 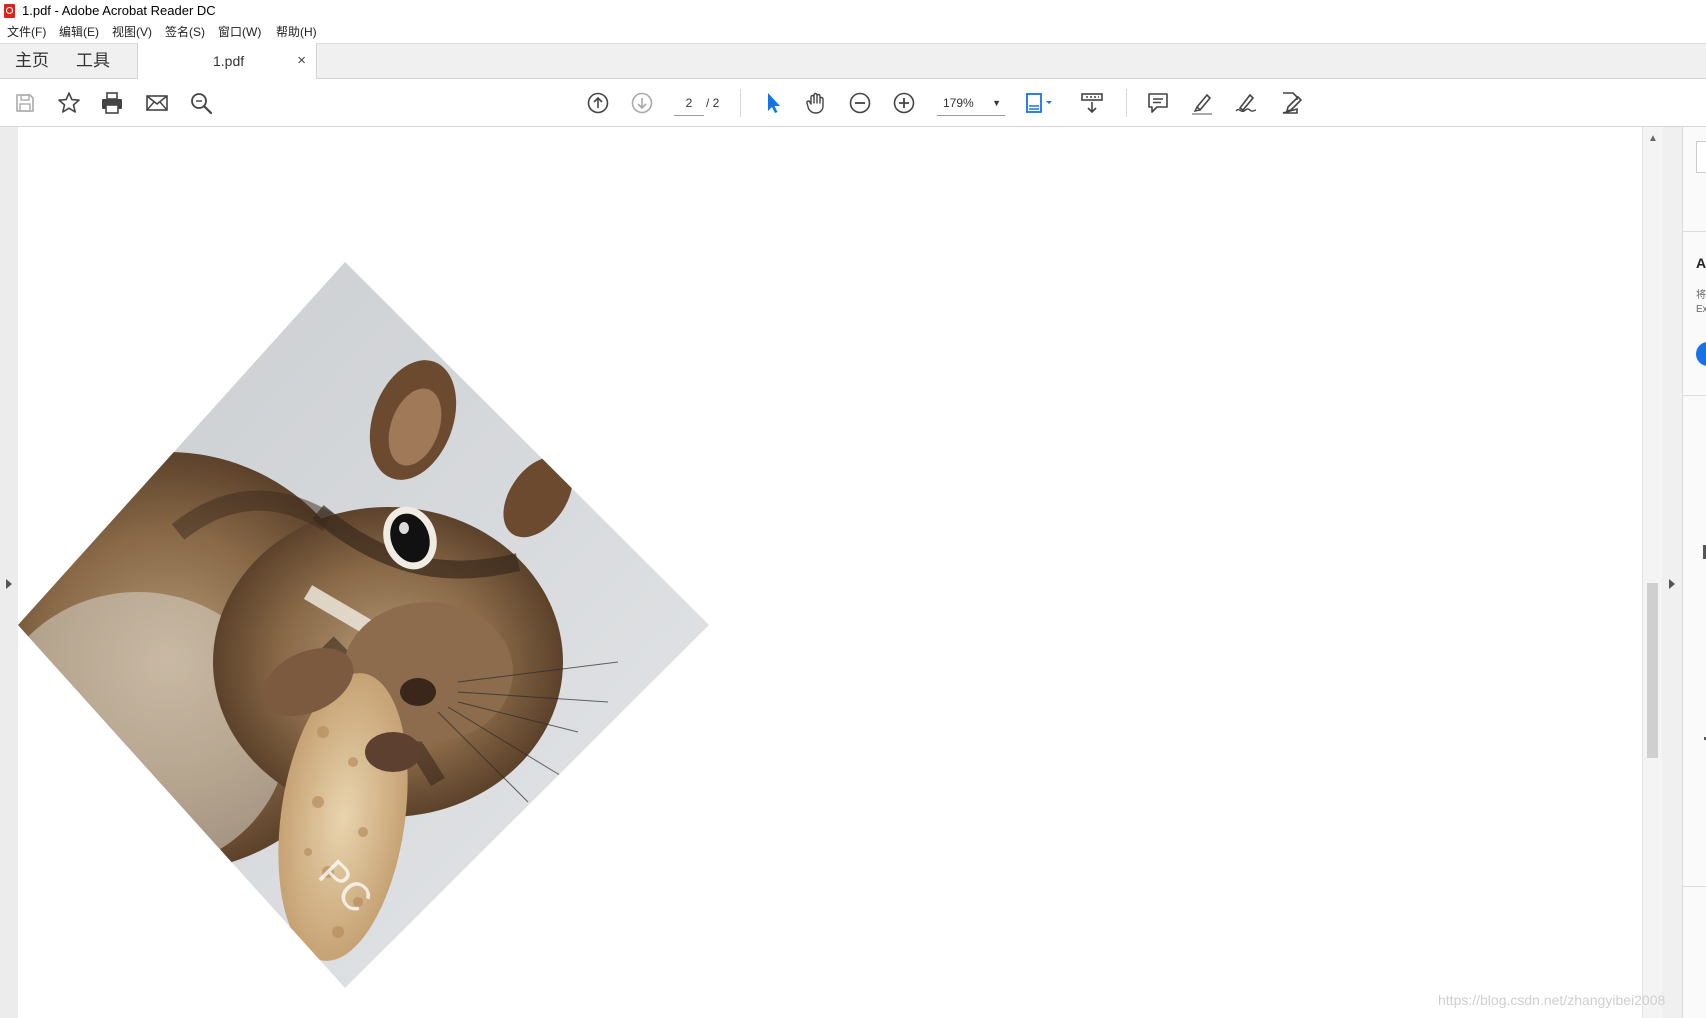 What do you see at coordinates (69, 103) in the screenshot?
I see `bookmark-star-icon` at bounding box center [69, 103].